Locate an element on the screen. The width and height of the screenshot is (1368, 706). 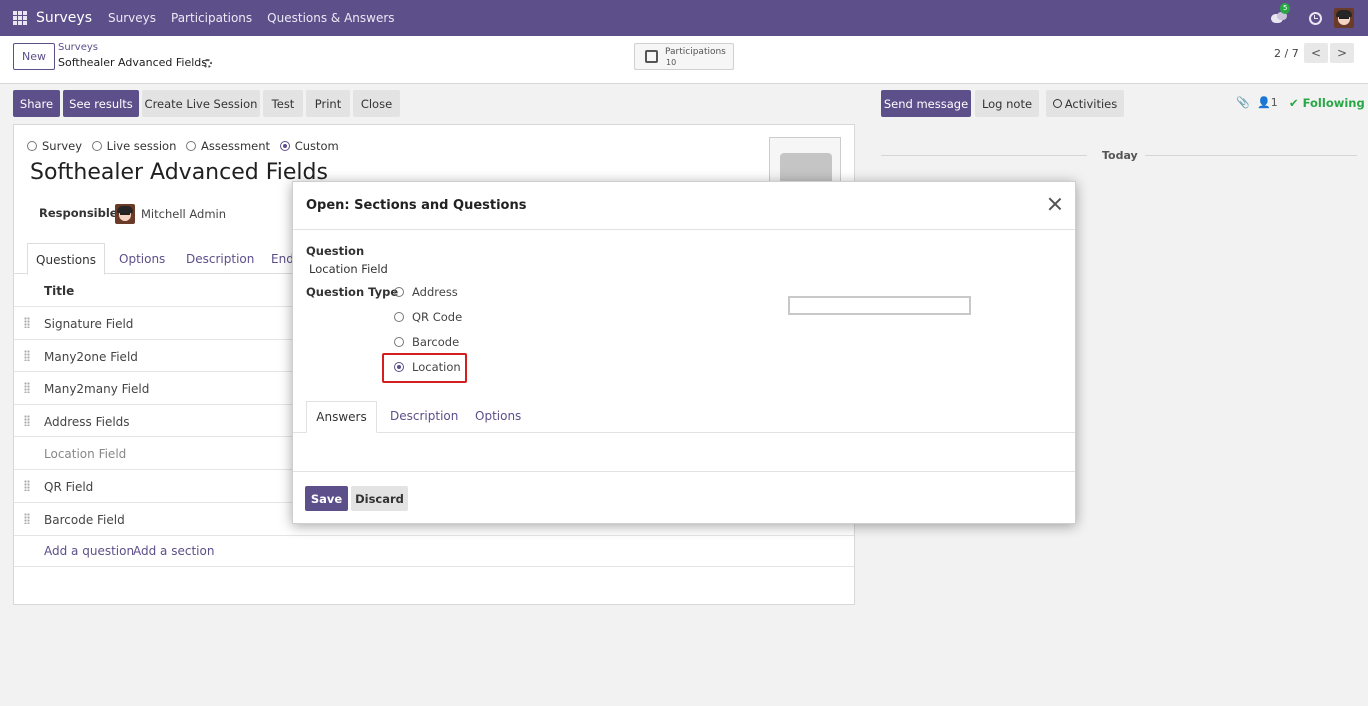
participations-count: 10 is located at coordinates (671, 62).